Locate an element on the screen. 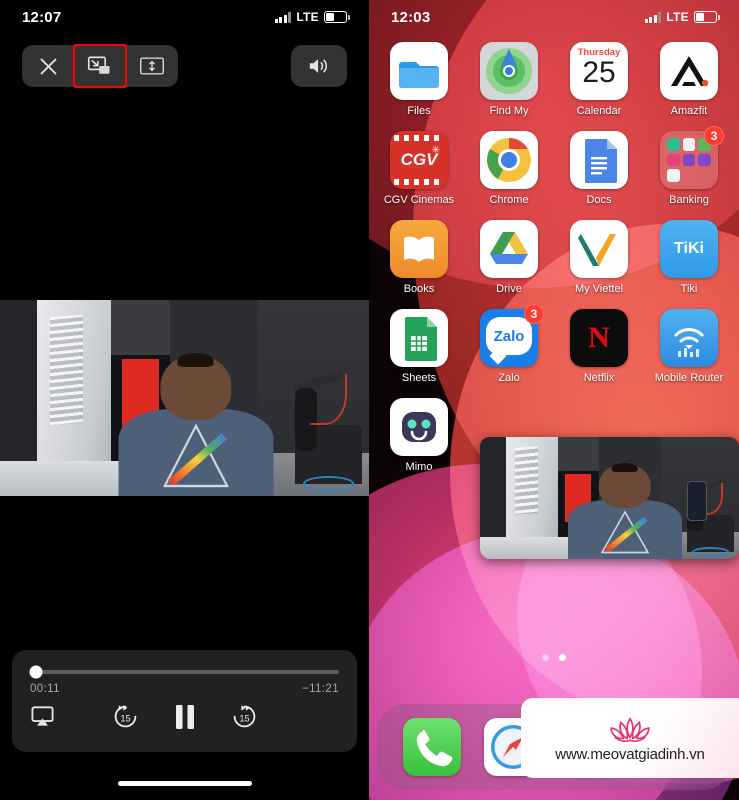  app-amazfit: Amazfit is located at coordinates (689, 79).